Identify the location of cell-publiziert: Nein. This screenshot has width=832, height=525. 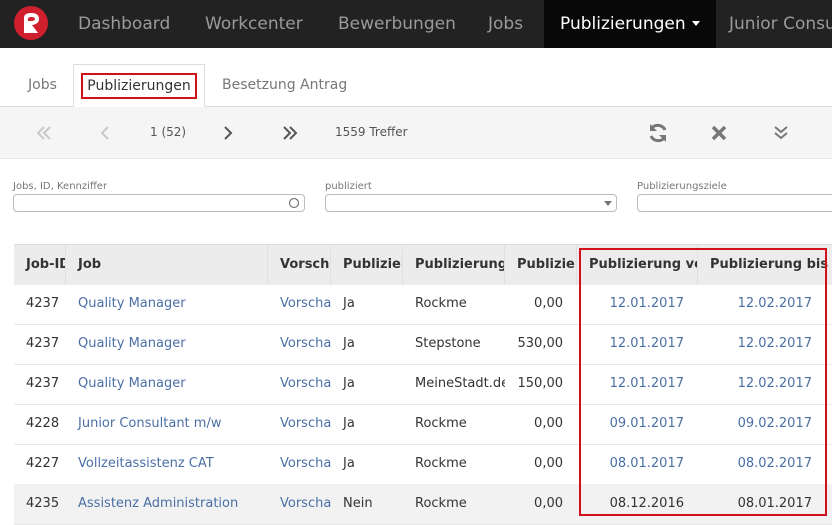
(358, 503).